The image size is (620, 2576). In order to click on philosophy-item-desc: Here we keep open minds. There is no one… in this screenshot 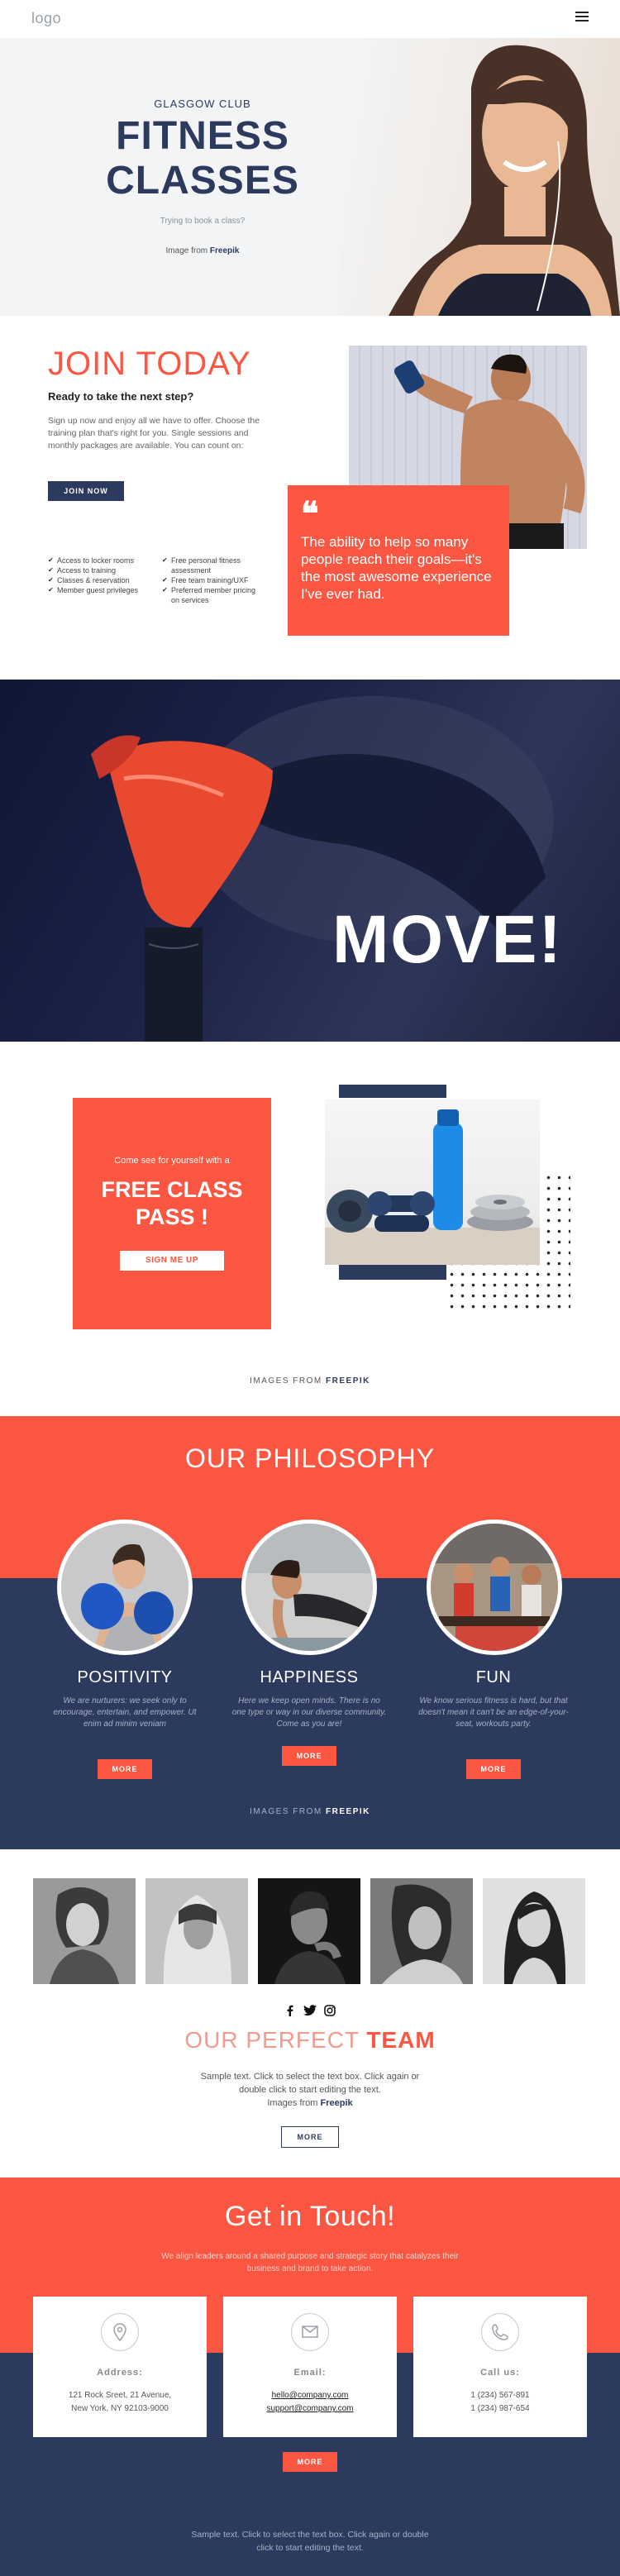, I will do `click(309, 1713)`.